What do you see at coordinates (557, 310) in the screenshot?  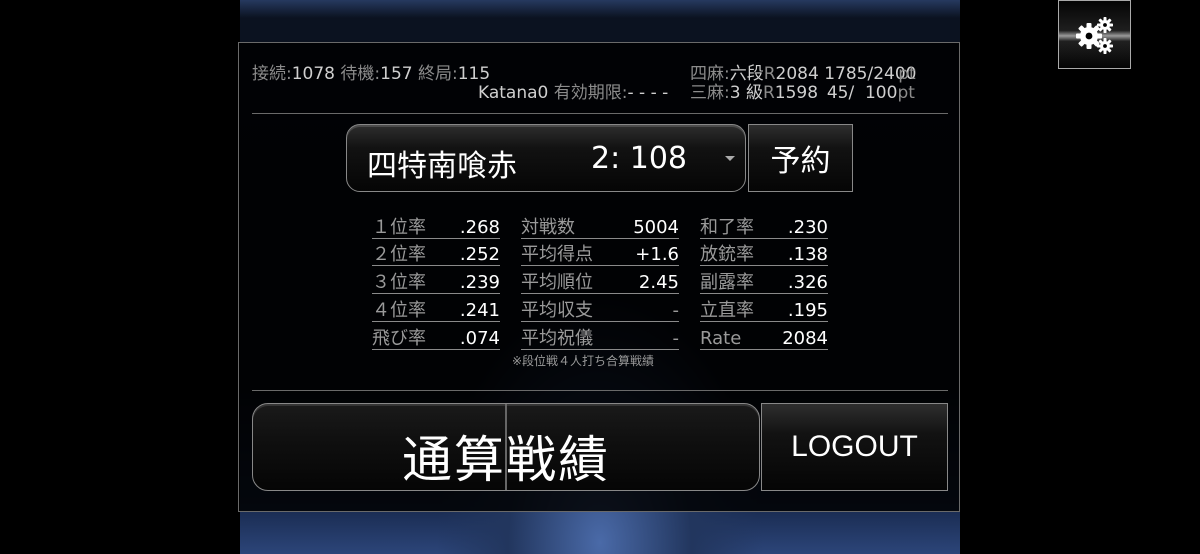 I see `stat-label: 平均収支` at bounding box center [557, 310].